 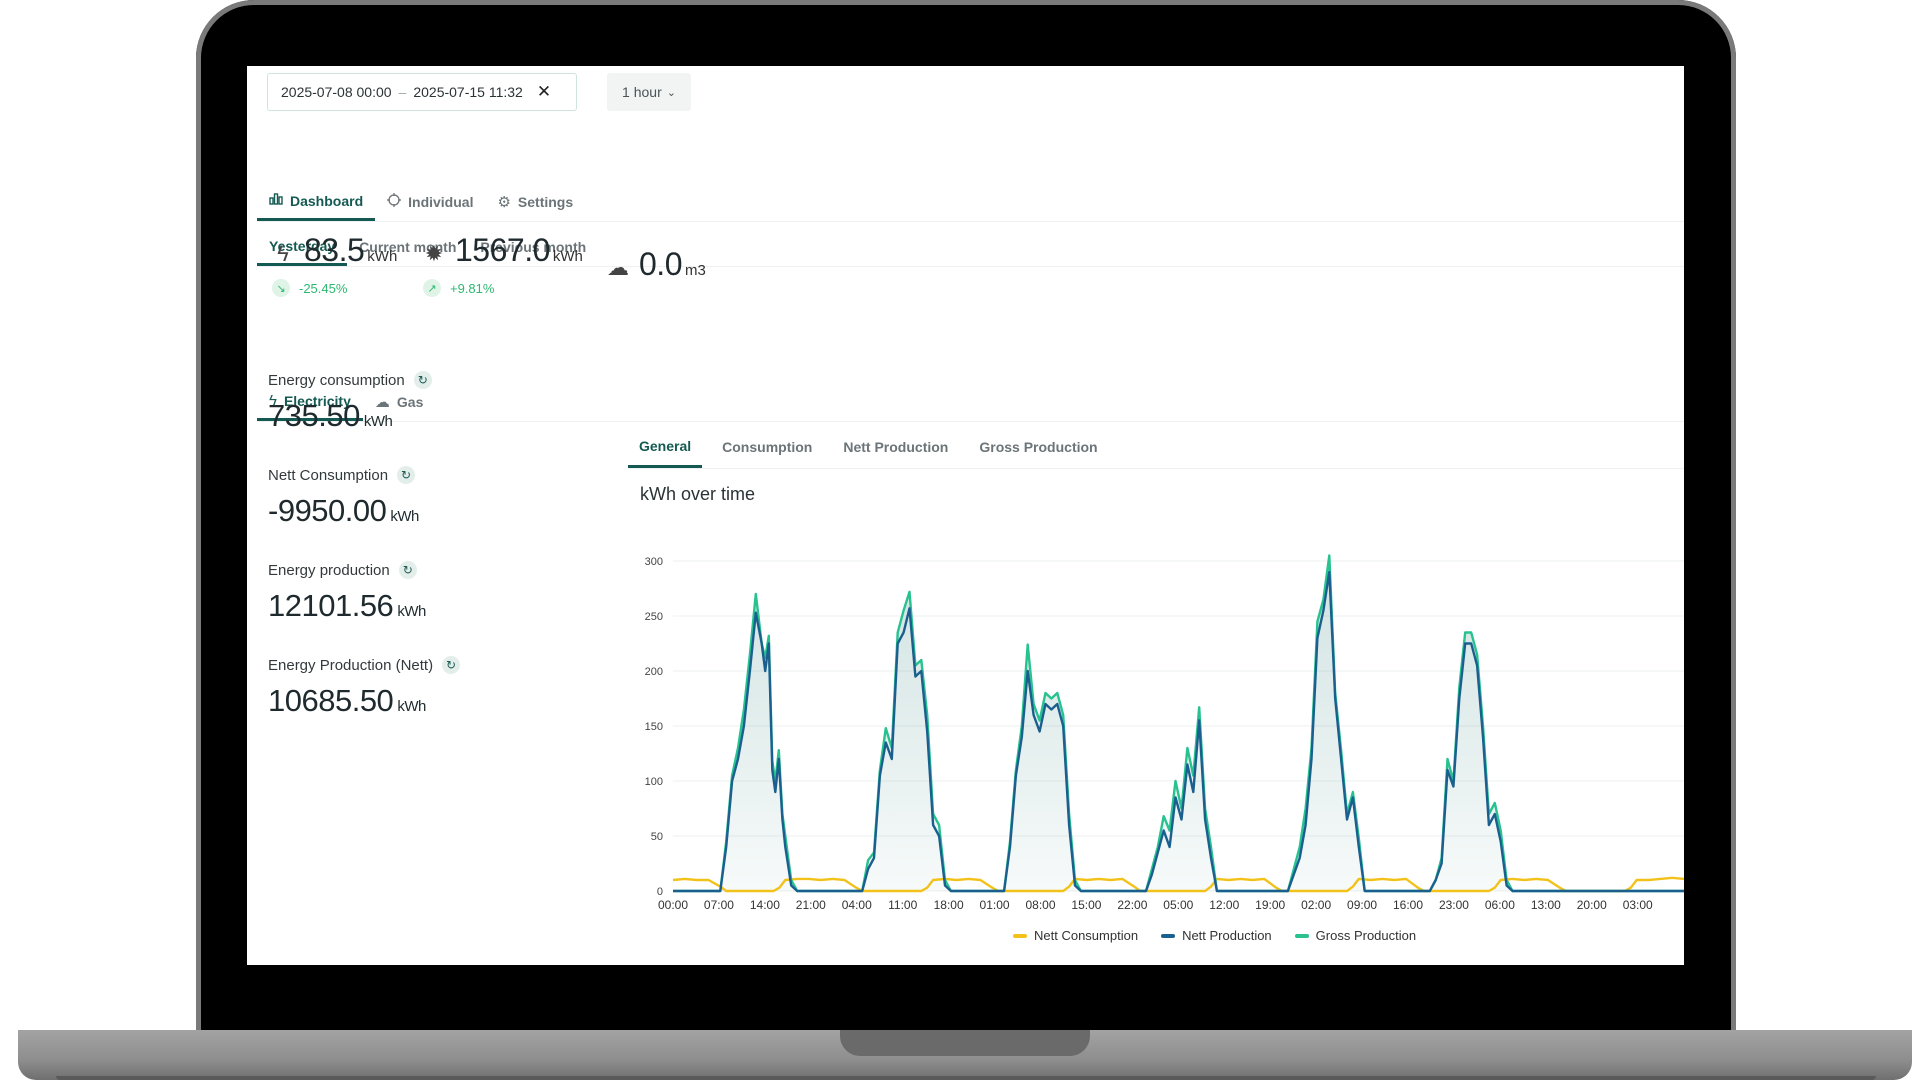 What do you see at coordinates (472, 288) in the screenshot?
I see `delta-value: +9.81%` at bounding box center [472, 288].